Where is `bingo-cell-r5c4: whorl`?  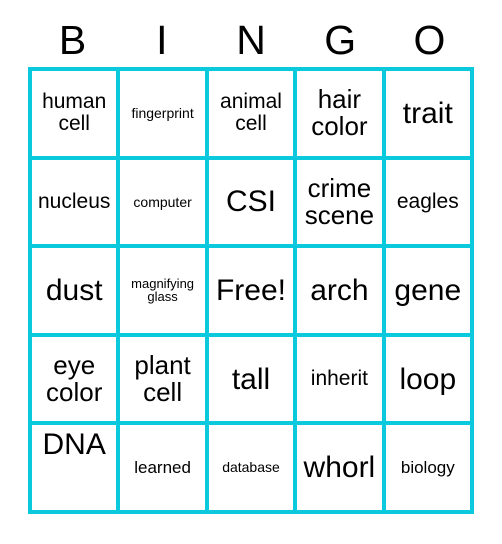
bingo-cell-r5c4: whorl is located at coordinates (339, 467).